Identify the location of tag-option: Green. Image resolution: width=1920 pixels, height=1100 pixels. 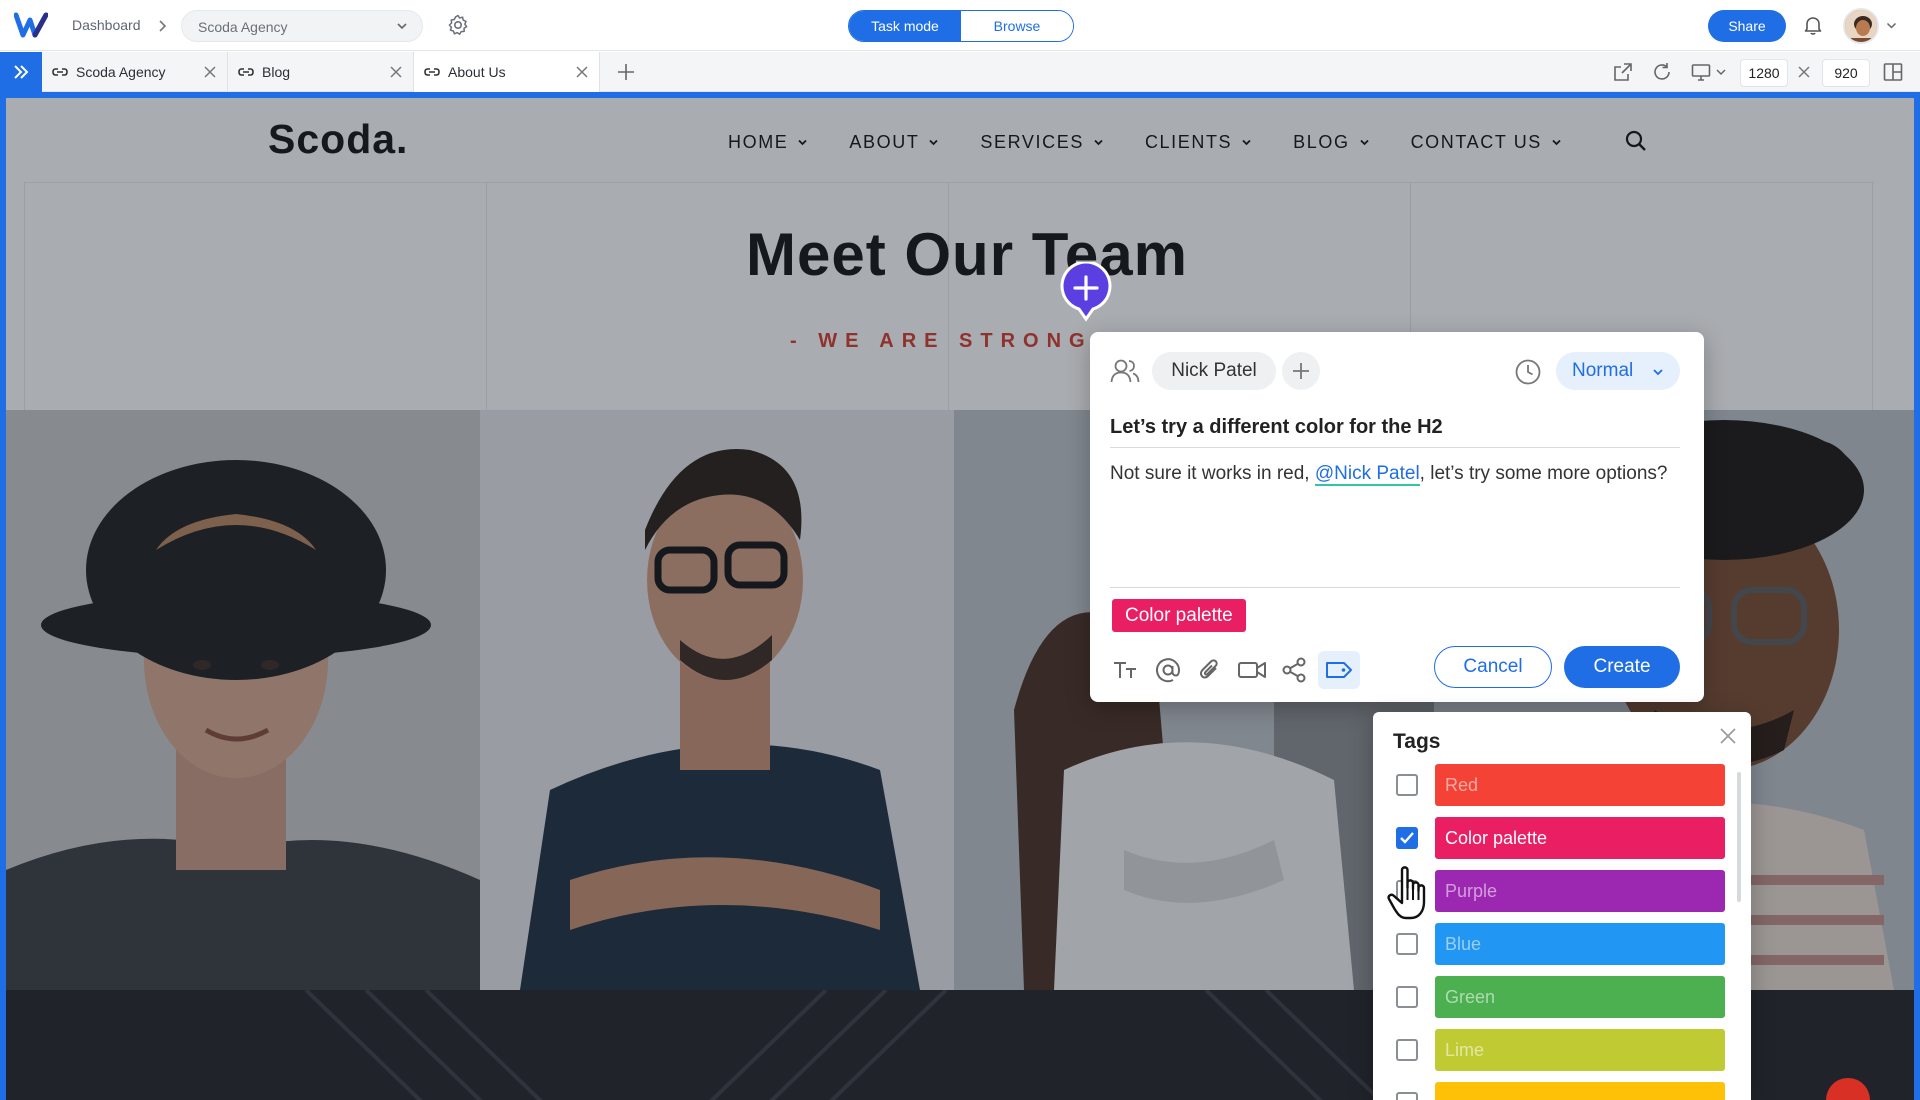
(1562, 997).